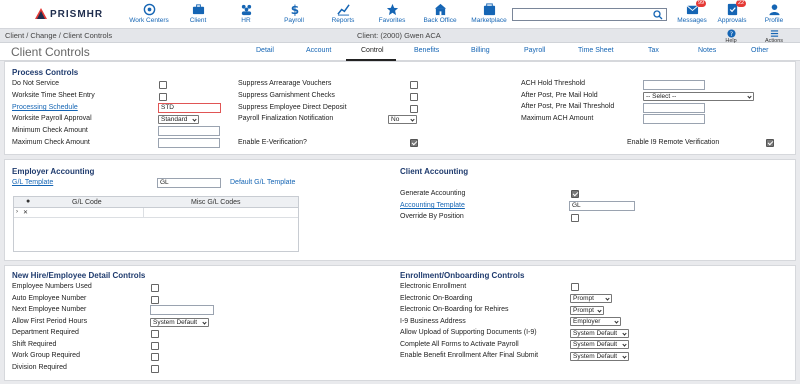 The image size is (800, 384). I want to click on division-required-checkbox, so click(155, 369).